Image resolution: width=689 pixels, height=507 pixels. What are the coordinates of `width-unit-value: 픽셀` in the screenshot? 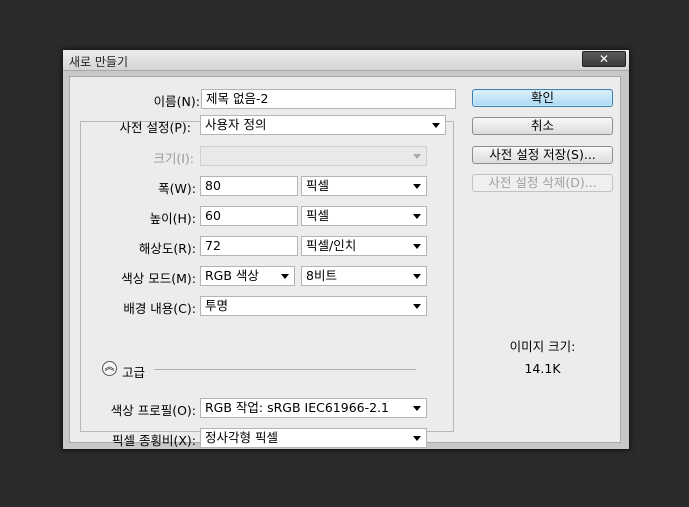 It's located at (318, 185).